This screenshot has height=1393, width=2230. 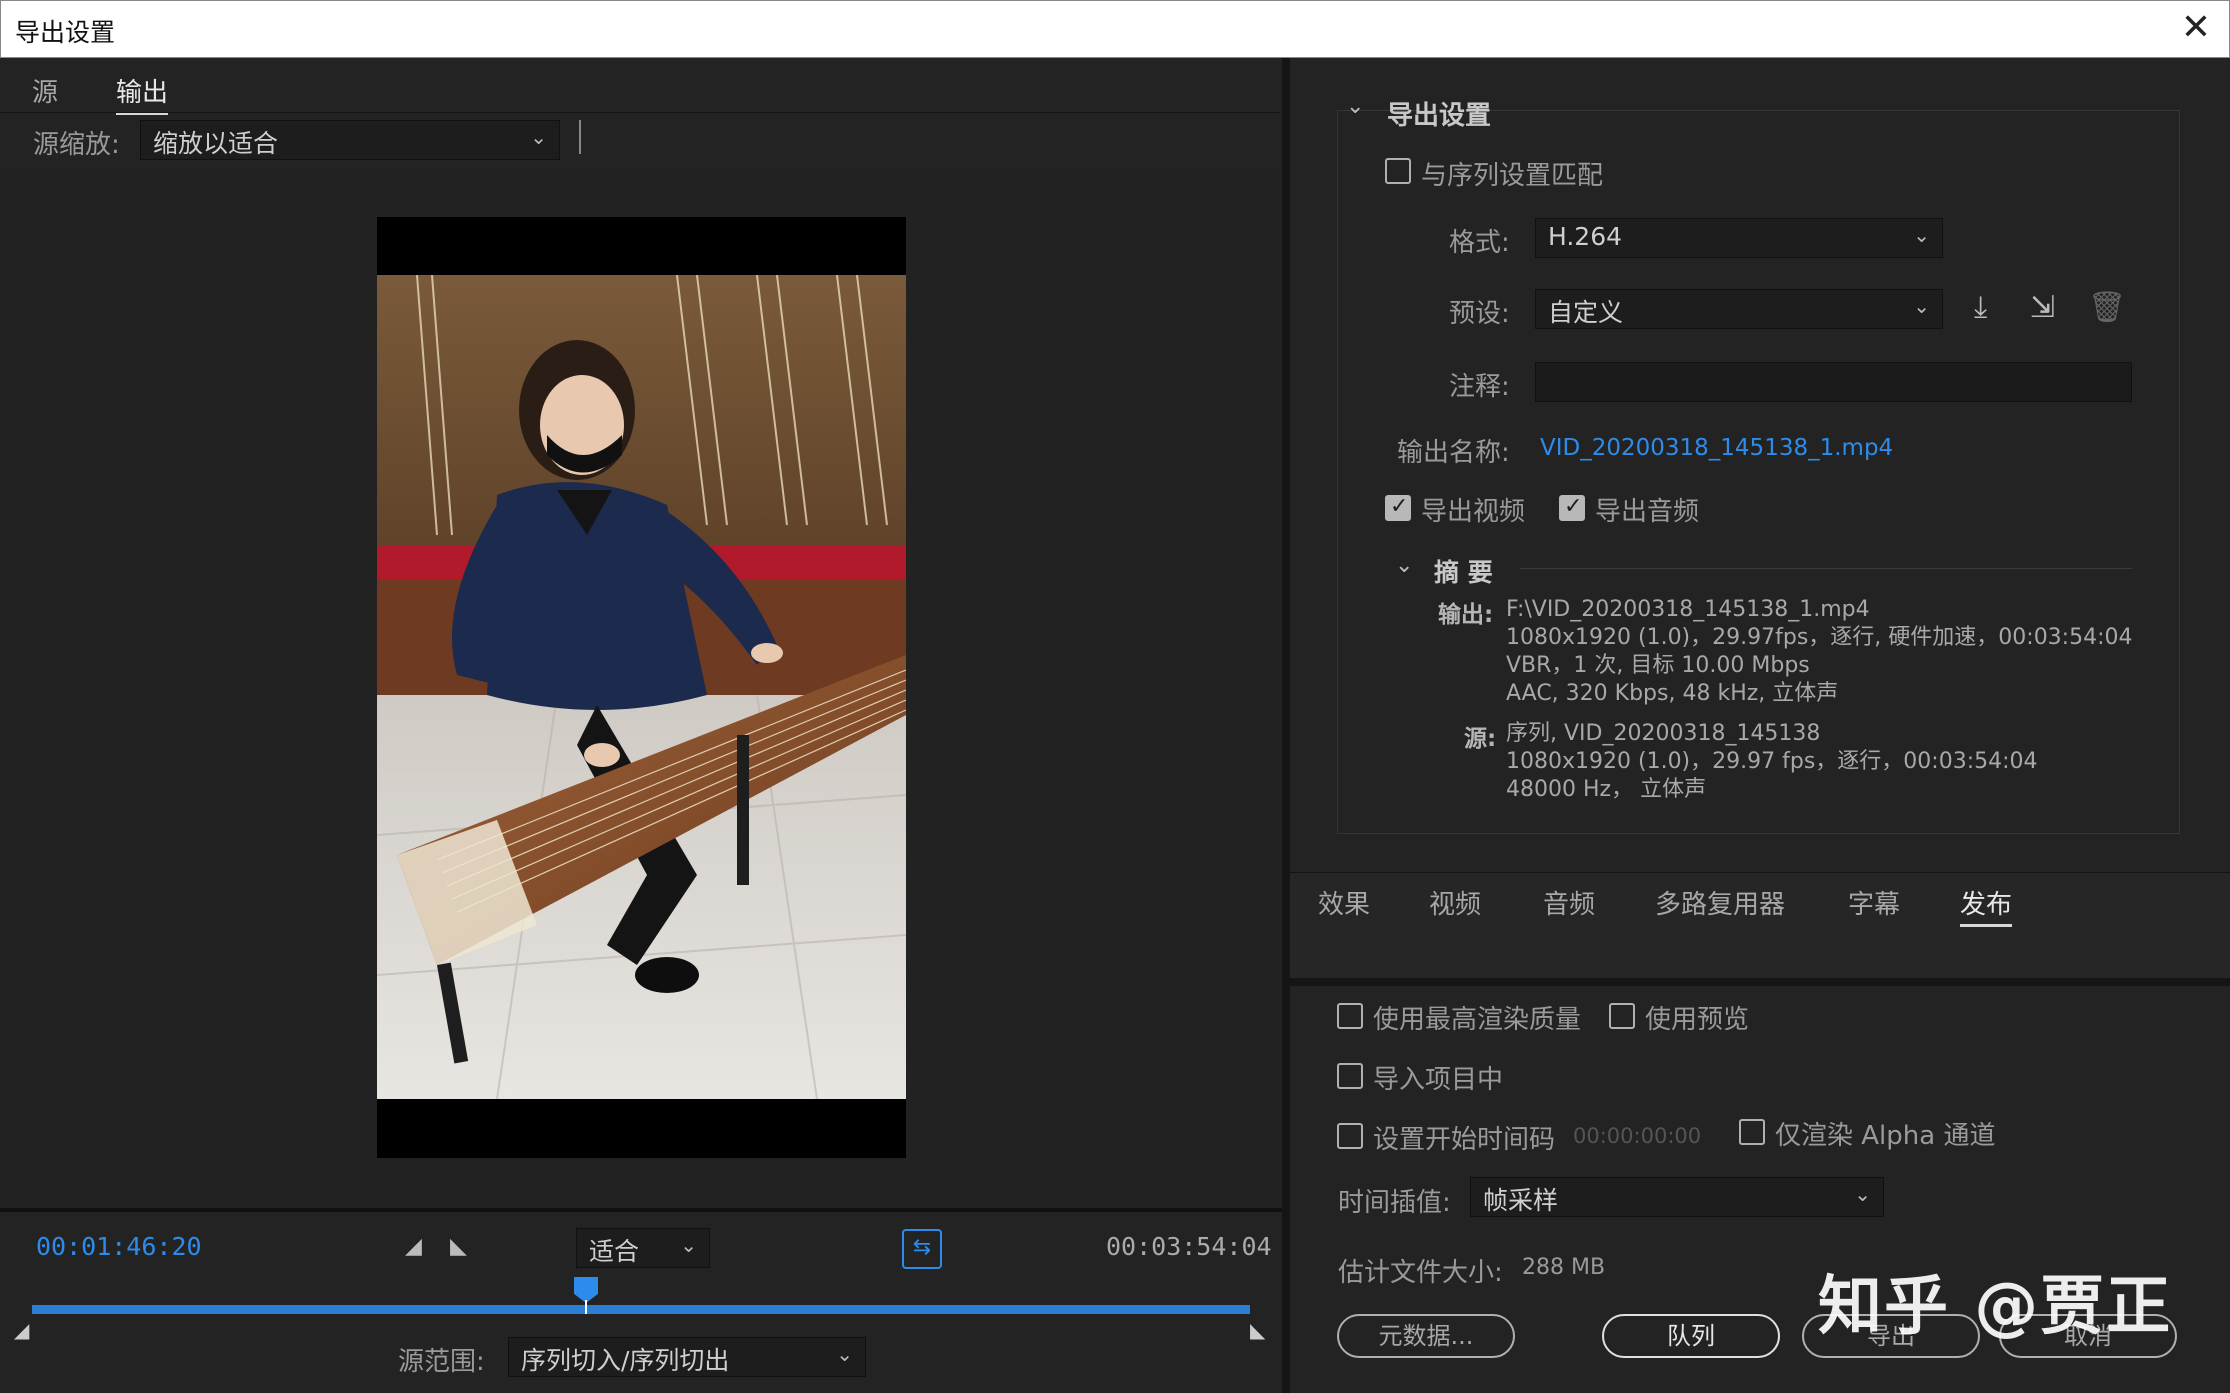 I want to click on in-marker-icon: ◢, so click(x=21, y=1330).